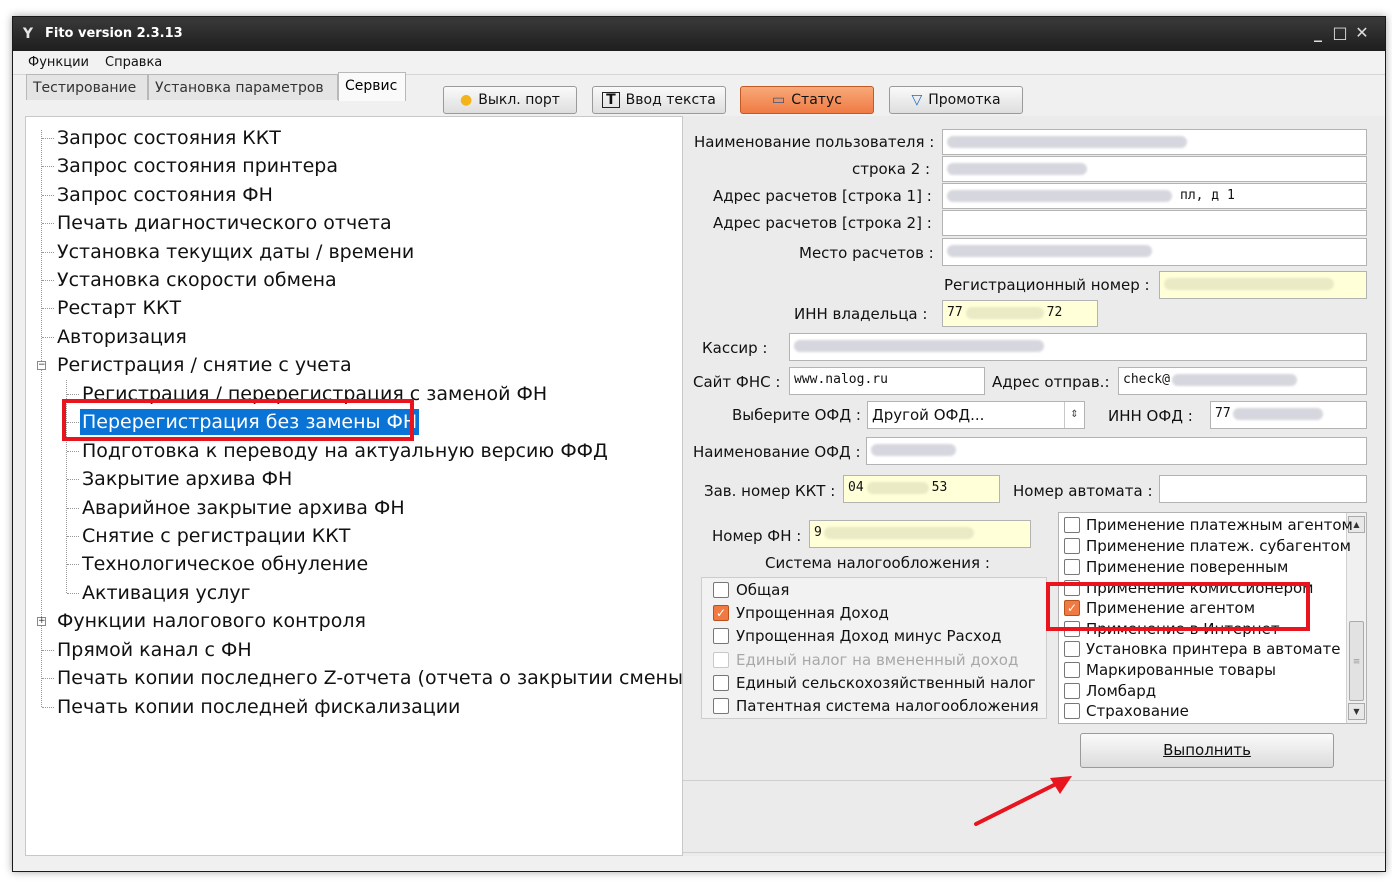 This screenshot has width=1392, height=884. What do you see at coordinates (887, 381) in the screenshot?
I see `fns-site-field: www.nalog.ru` at bounding box center [887, 381].